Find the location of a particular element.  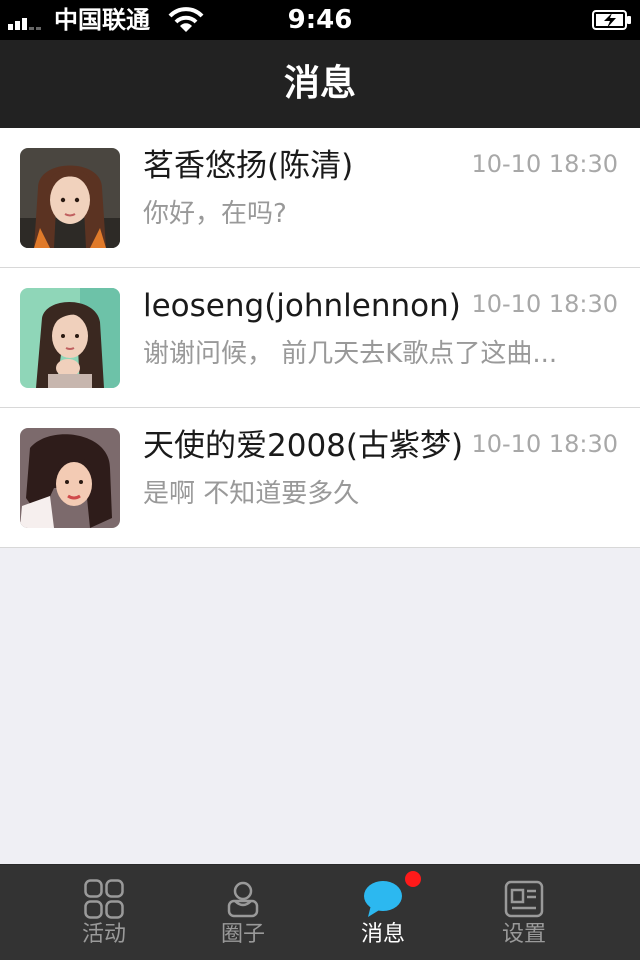

tab-messages: 消息 is located at coordinates (383, 912).